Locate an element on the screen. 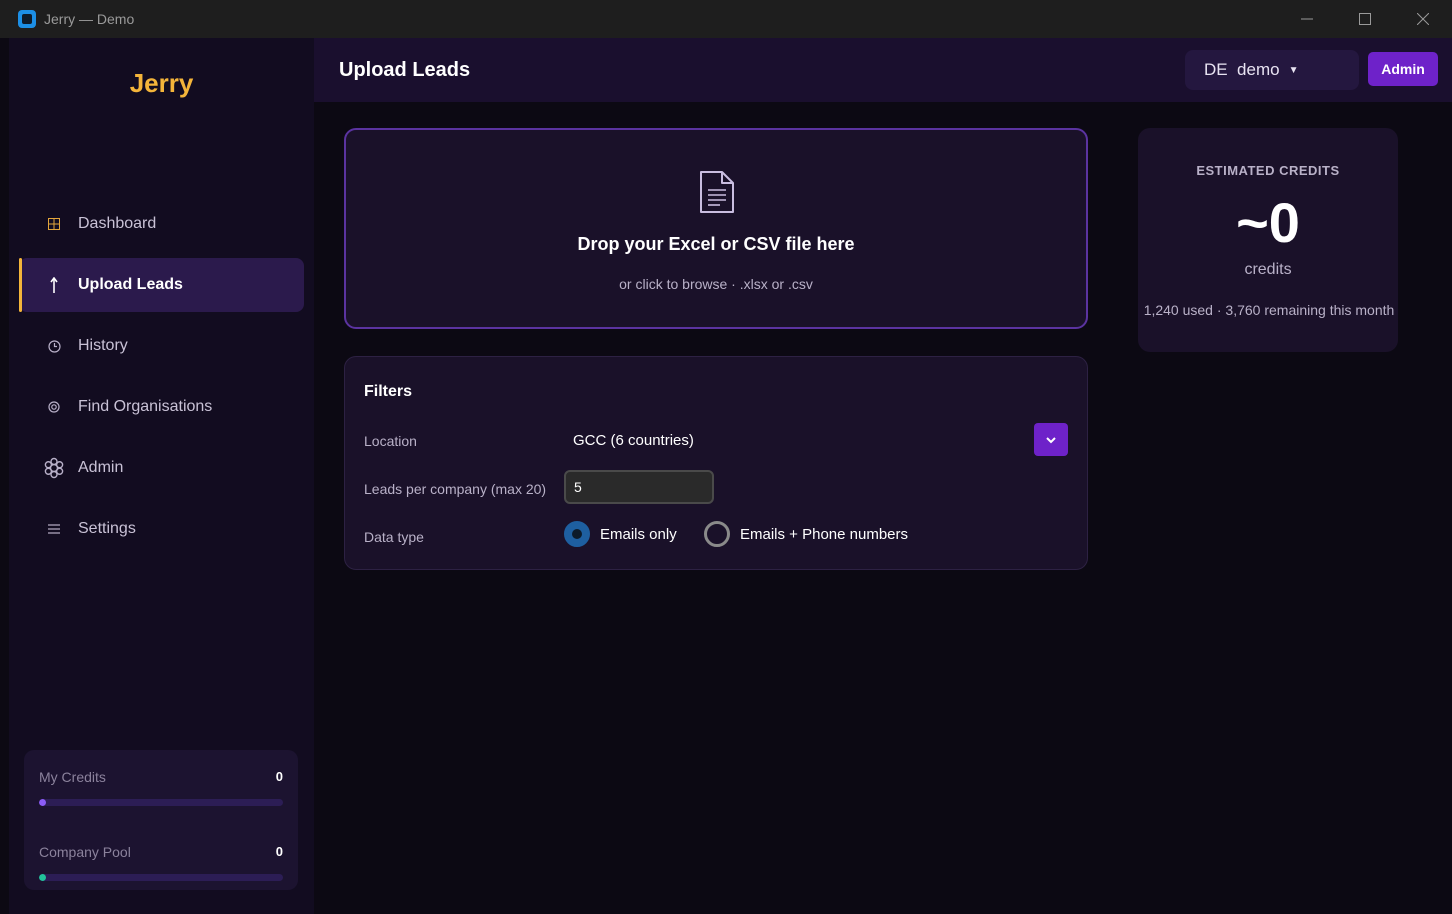 The width and height of the screenshot is (1452, 914). radio-emails-only: Emails only is located at coordinates (620, 534).